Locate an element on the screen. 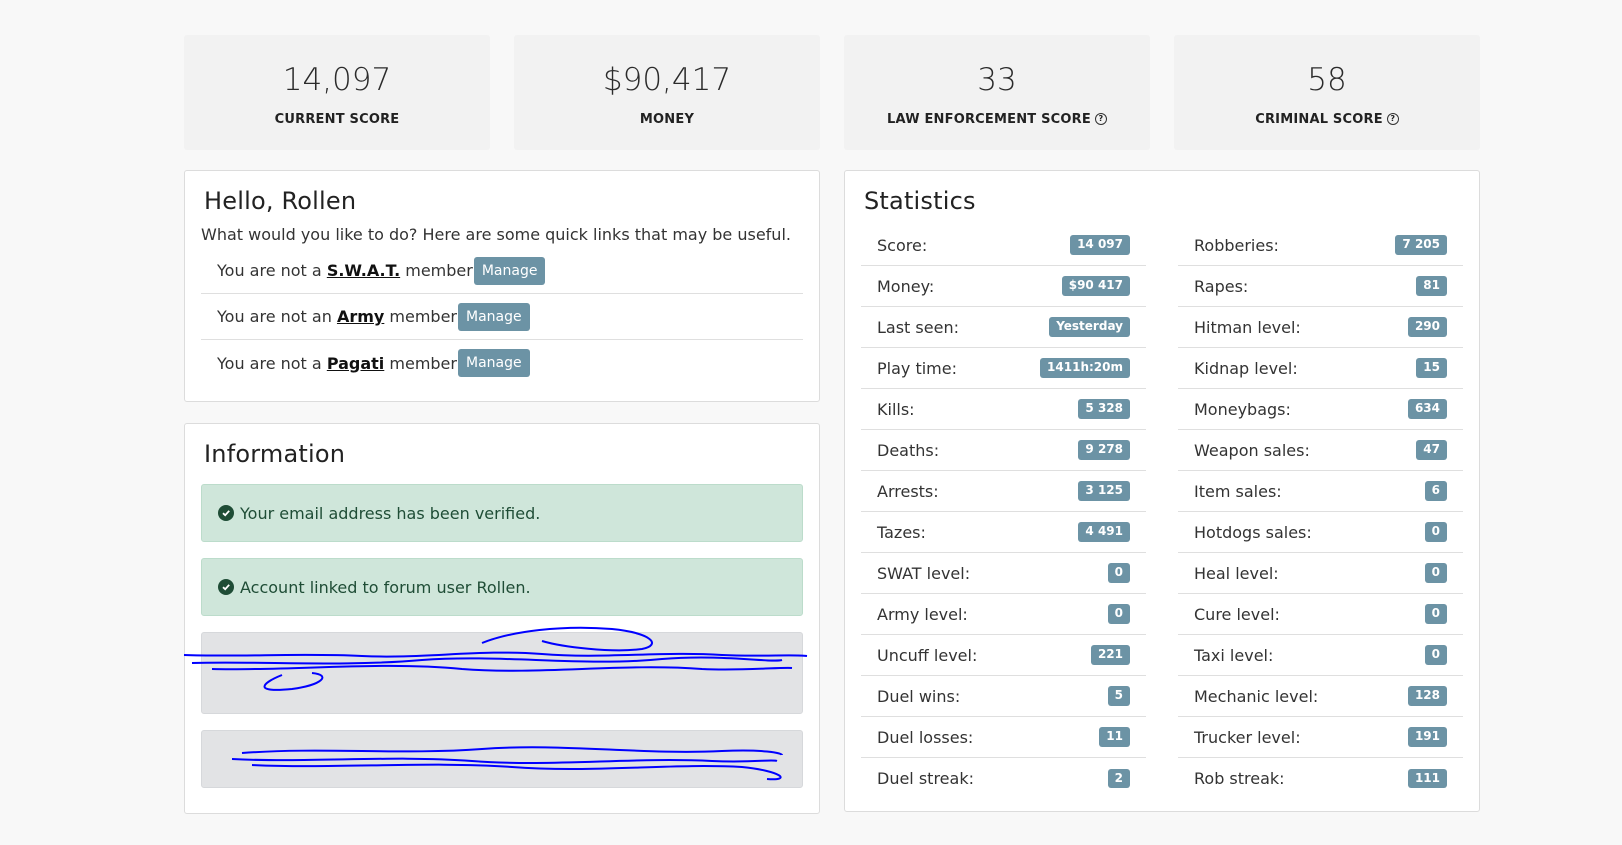 The width and height of the screenshot is (1622, 845). membership-row-army: You are not an Army member Manage is located at coordinates (502, 317).